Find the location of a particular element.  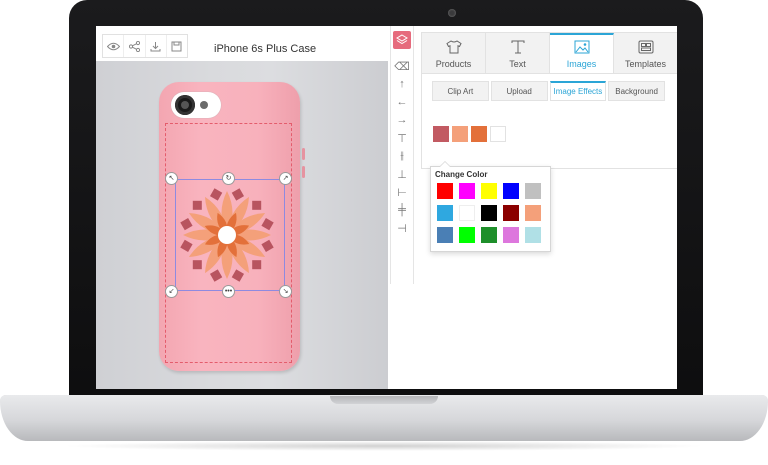

arrow-right-icon: → is located at coordinates (402, 120).